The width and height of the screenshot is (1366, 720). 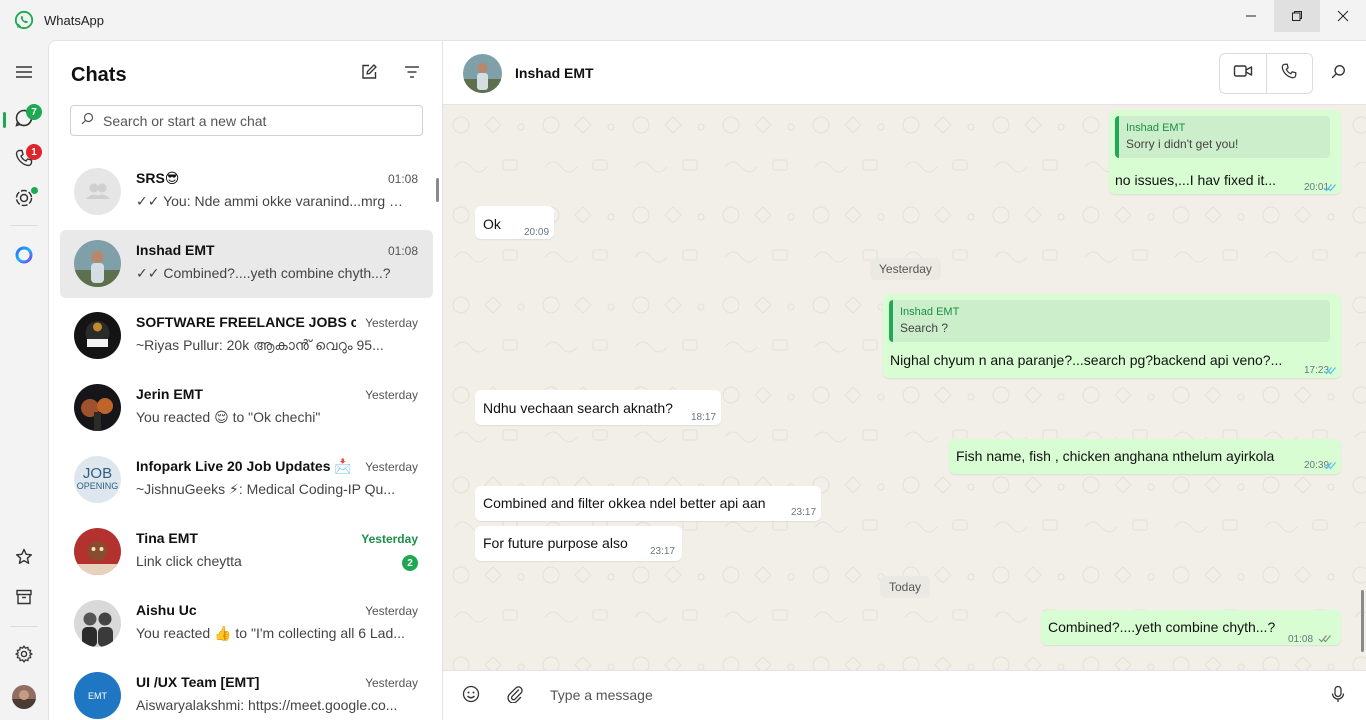 I want to click on settings-button, so click(x=24, y=656).